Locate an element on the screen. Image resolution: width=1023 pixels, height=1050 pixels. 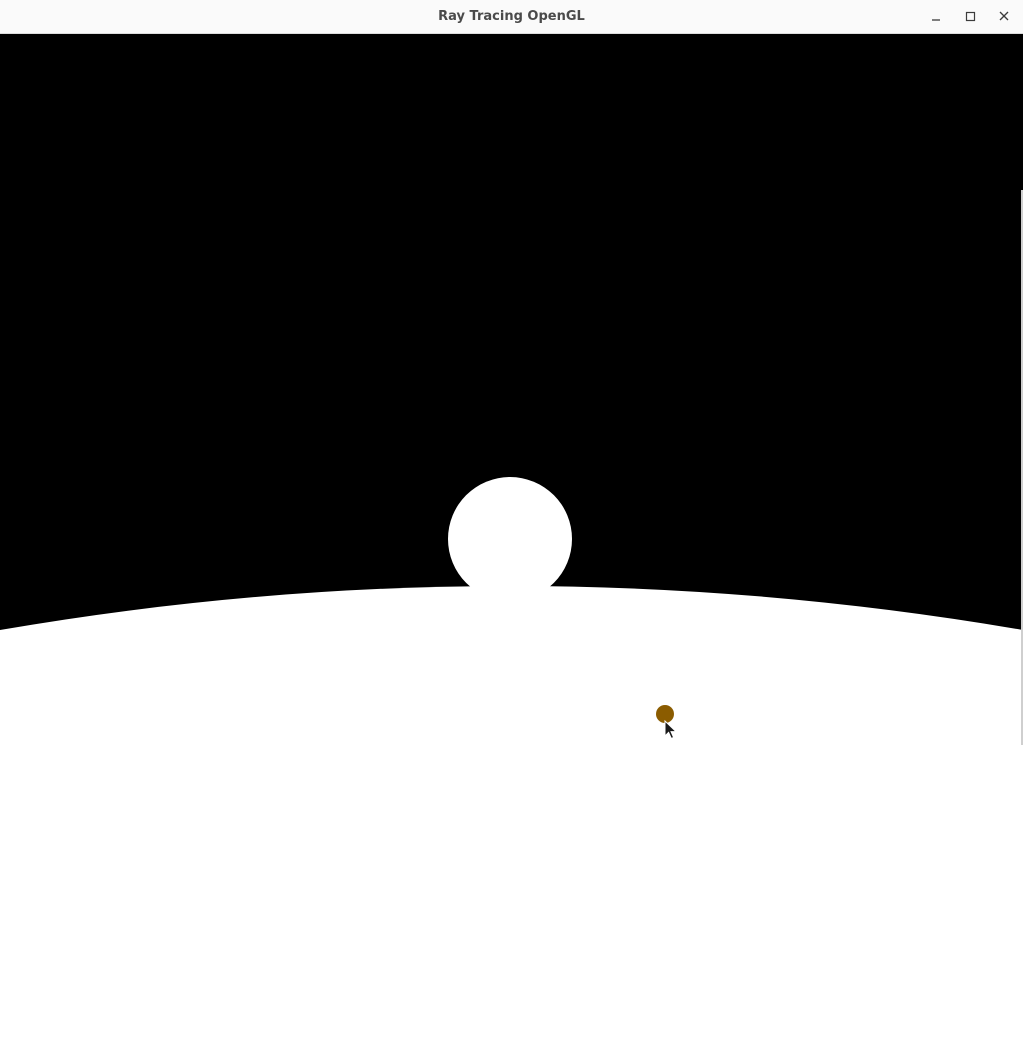
close-button is located at coordinates (1004, 17).